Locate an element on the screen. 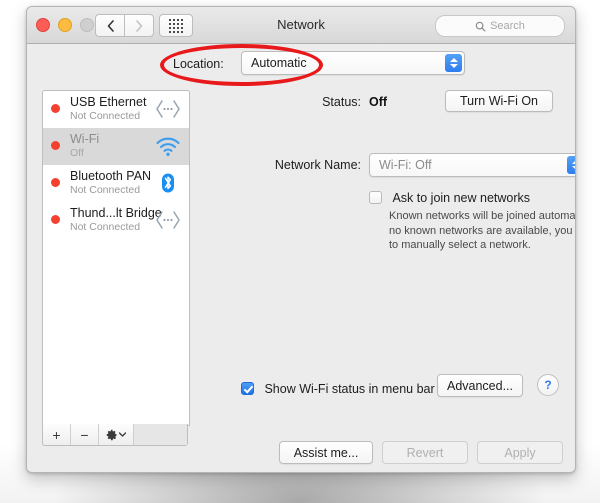  show-wifi-status-label: Show Wi-Fi status in menu bar is located at coordinates (349, 389).